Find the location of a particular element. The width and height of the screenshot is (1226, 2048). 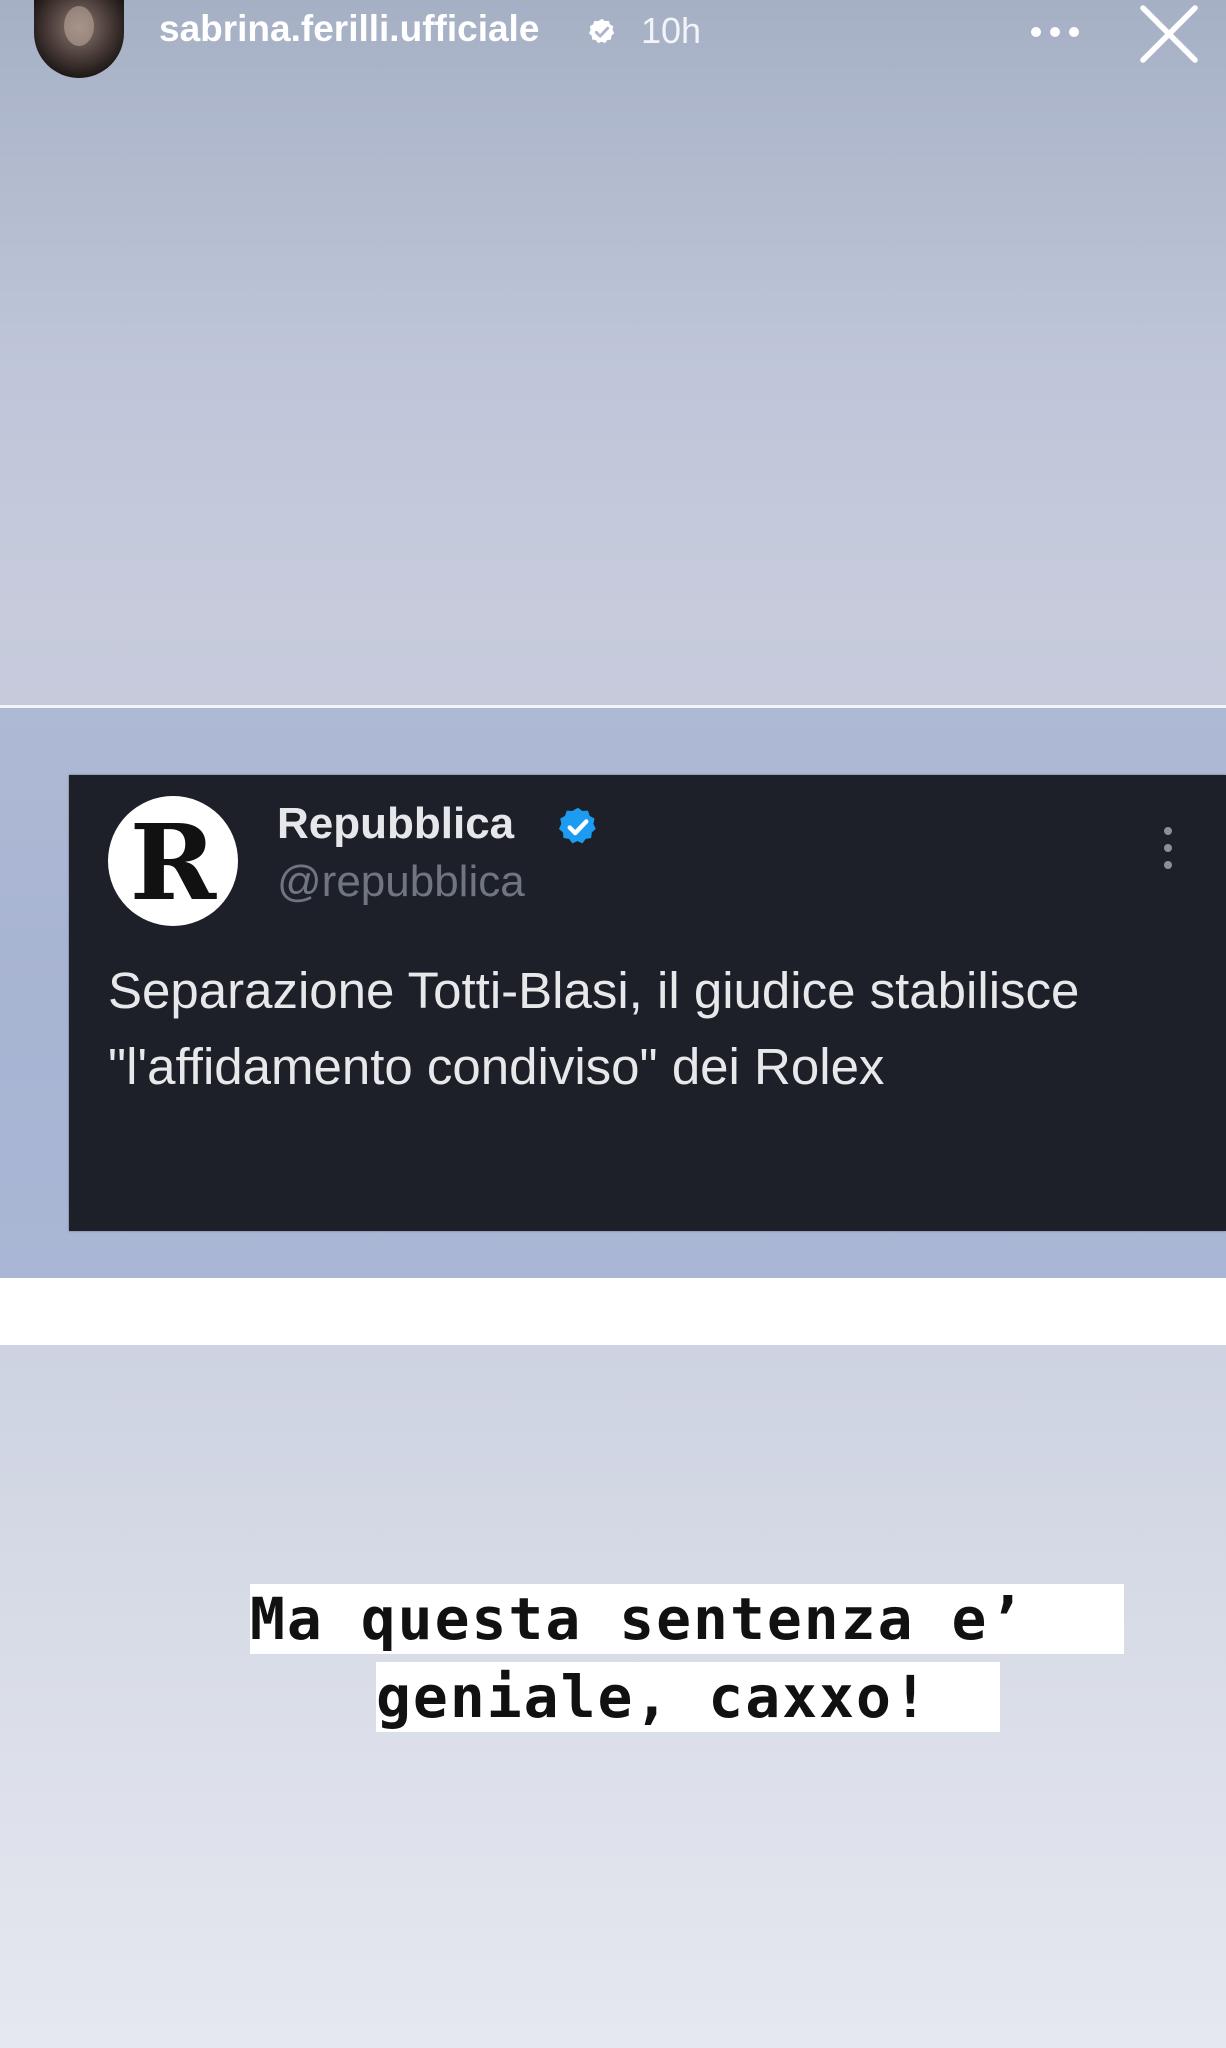

profile-avatar is located at coordinates (79, 39).